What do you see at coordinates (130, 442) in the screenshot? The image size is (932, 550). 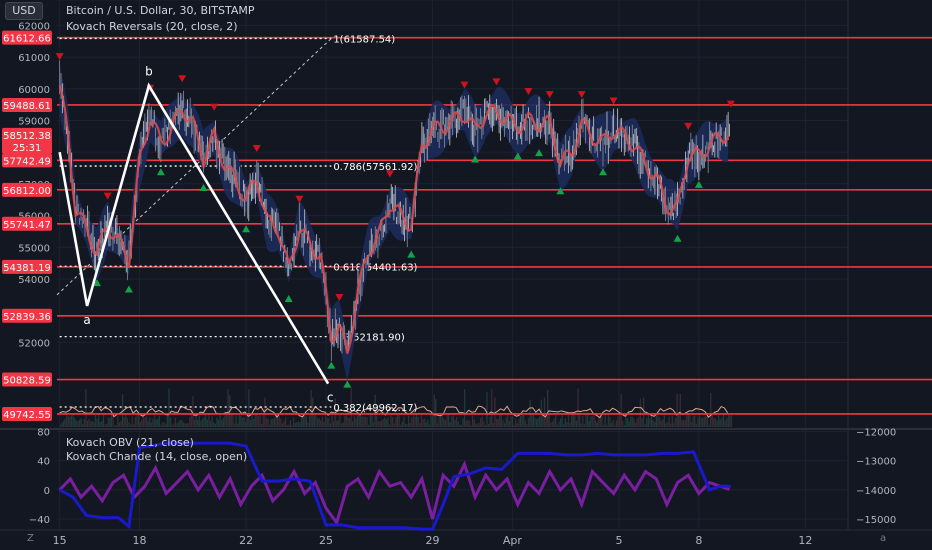 I see `indicator-legend-obv: Kovach OBV (21, close)` at bounding box center [130, 442].